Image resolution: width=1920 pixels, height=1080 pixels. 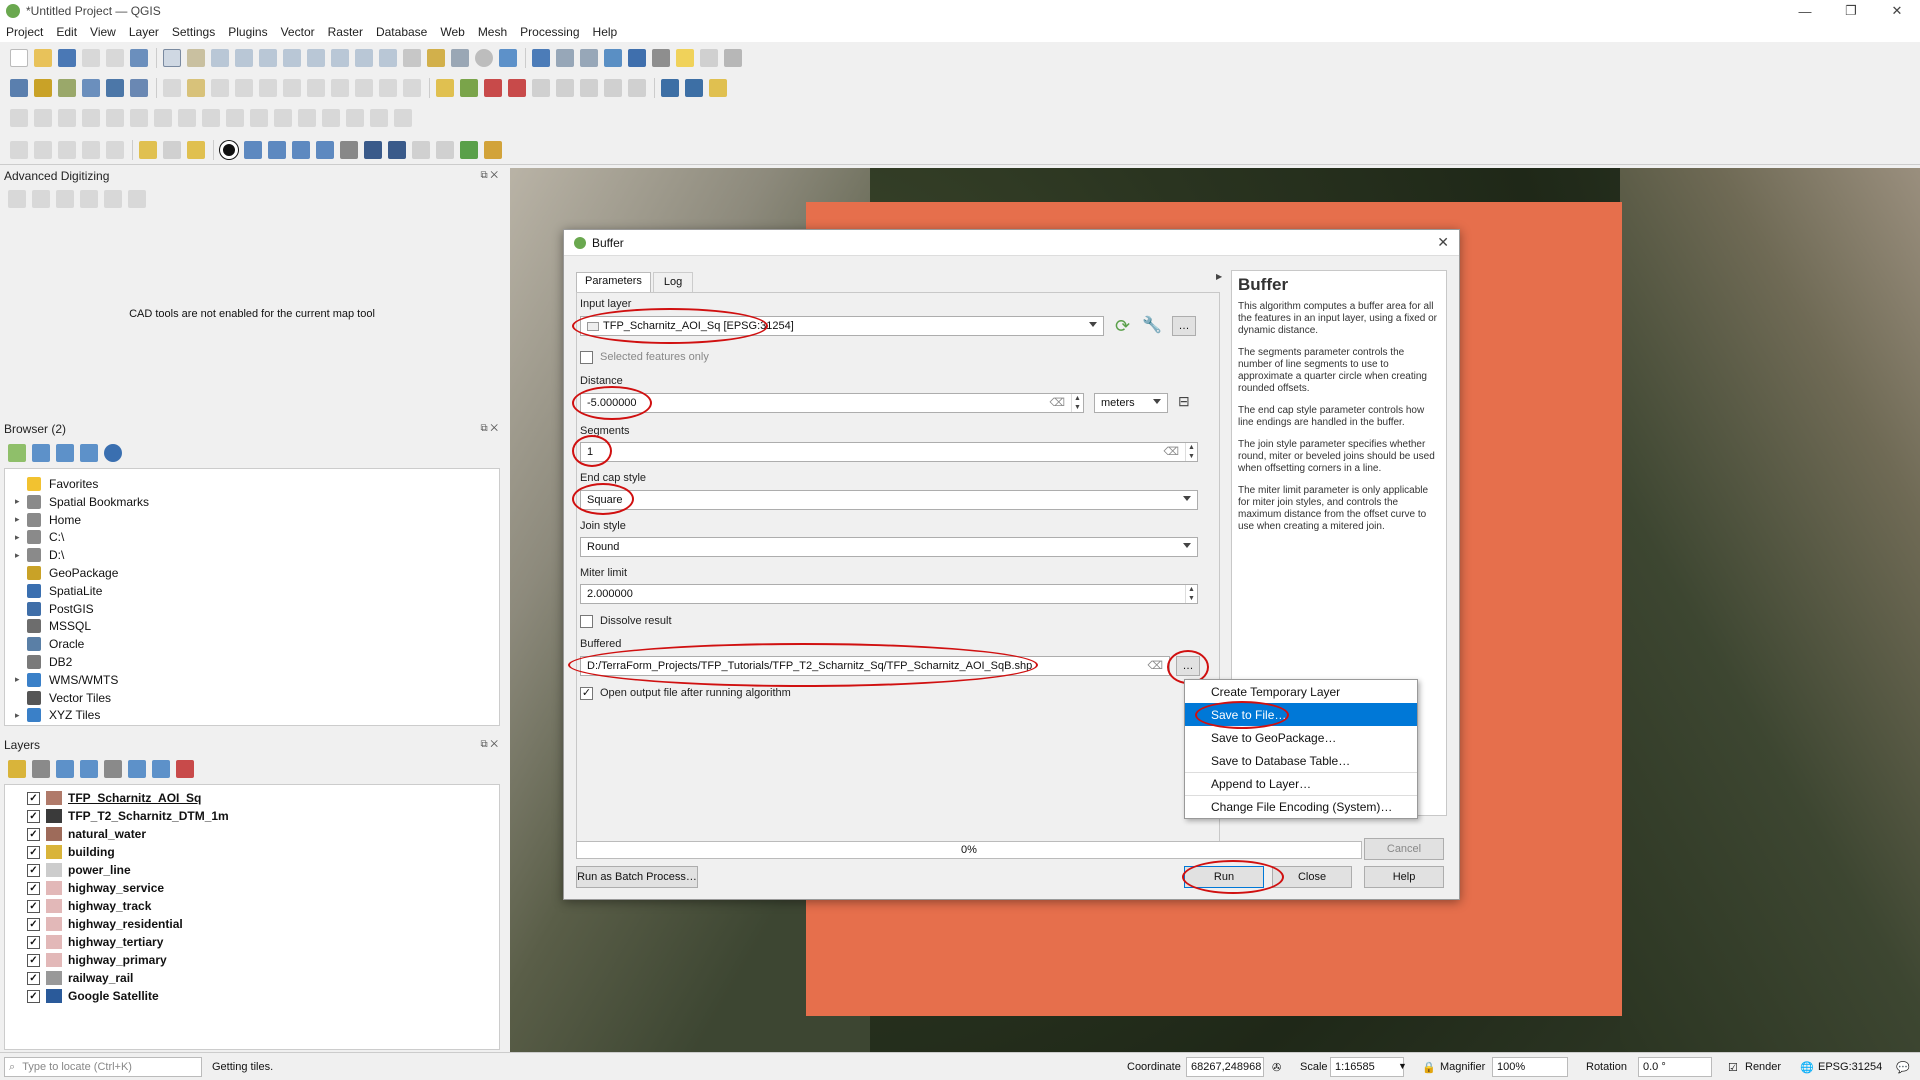 What do you see at coordinates (185, 769) in the screenshot?
I see `remove-layer-icon` at bounding box center [185, 769].